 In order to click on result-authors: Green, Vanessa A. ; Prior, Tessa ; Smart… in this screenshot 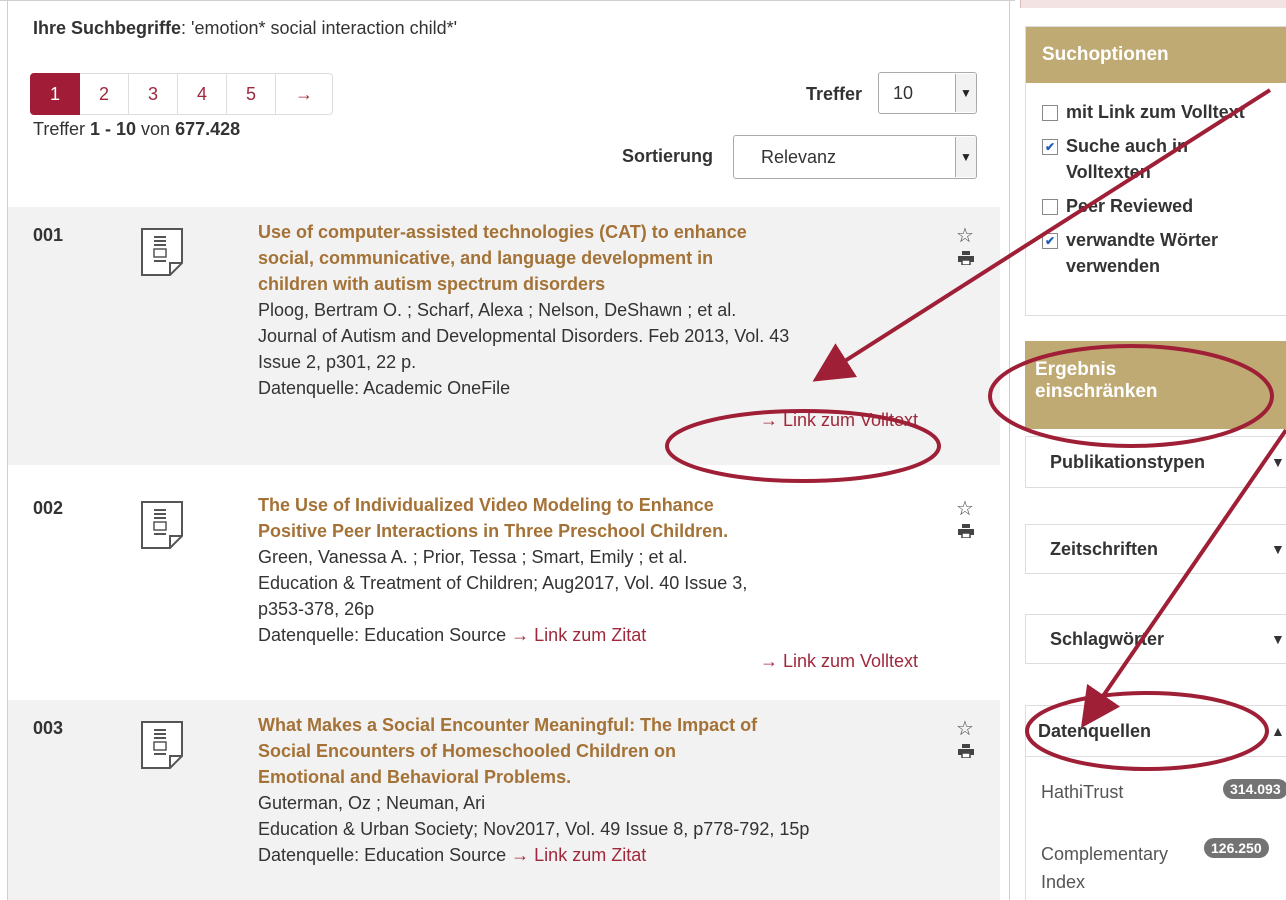, I will do `click(473, 557)`.